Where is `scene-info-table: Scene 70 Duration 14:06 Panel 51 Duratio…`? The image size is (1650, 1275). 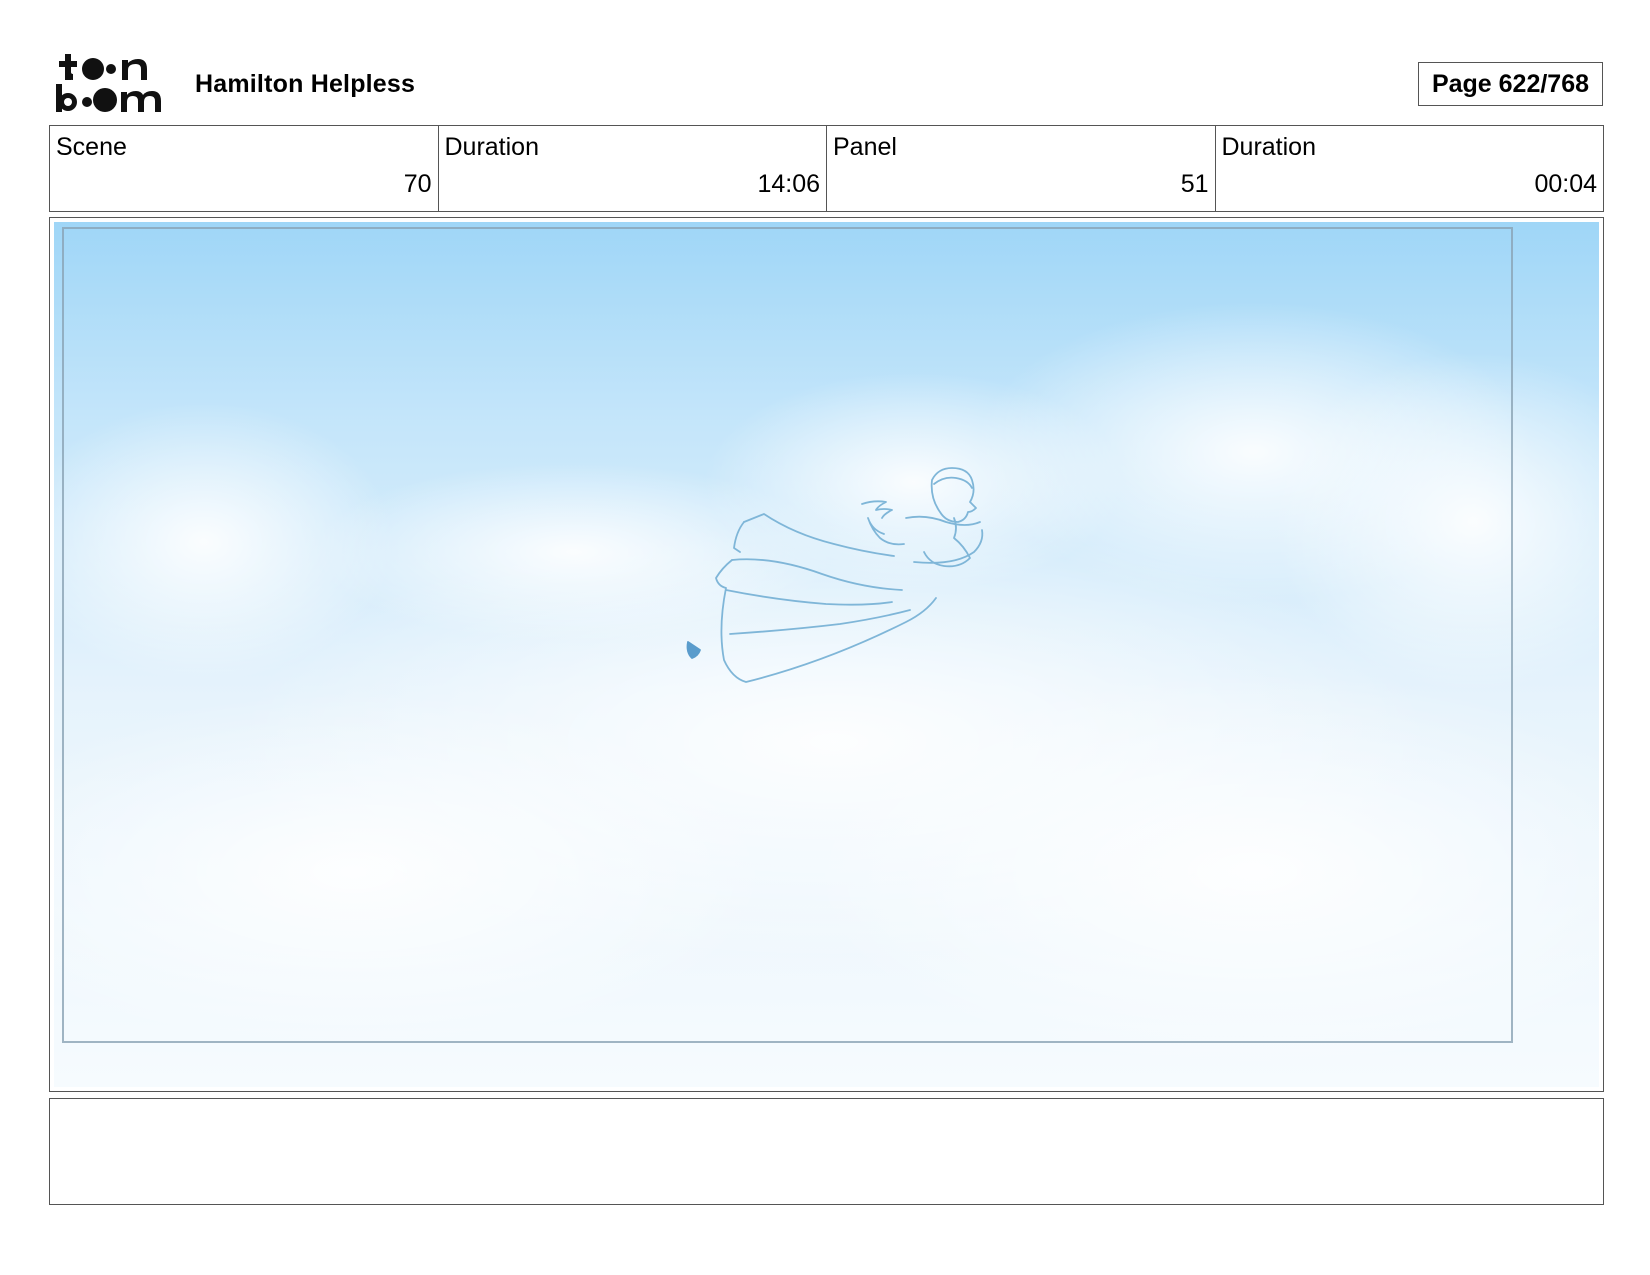 scene-info-table: Scene 70 Duration 14:06 Panel 51 Duratio… is located at coordinates (826, 168).